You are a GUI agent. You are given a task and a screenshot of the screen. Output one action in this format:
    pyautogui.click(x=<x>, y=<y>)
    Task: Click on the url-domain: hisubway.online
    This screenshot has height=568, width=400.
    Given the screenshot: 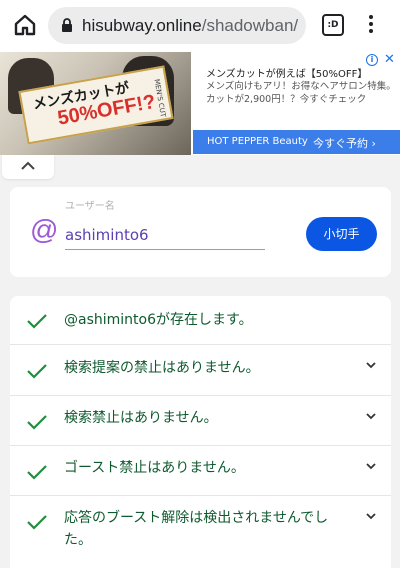 What is the action you would take?
    pyautogui.click(x=142, y=25)
    